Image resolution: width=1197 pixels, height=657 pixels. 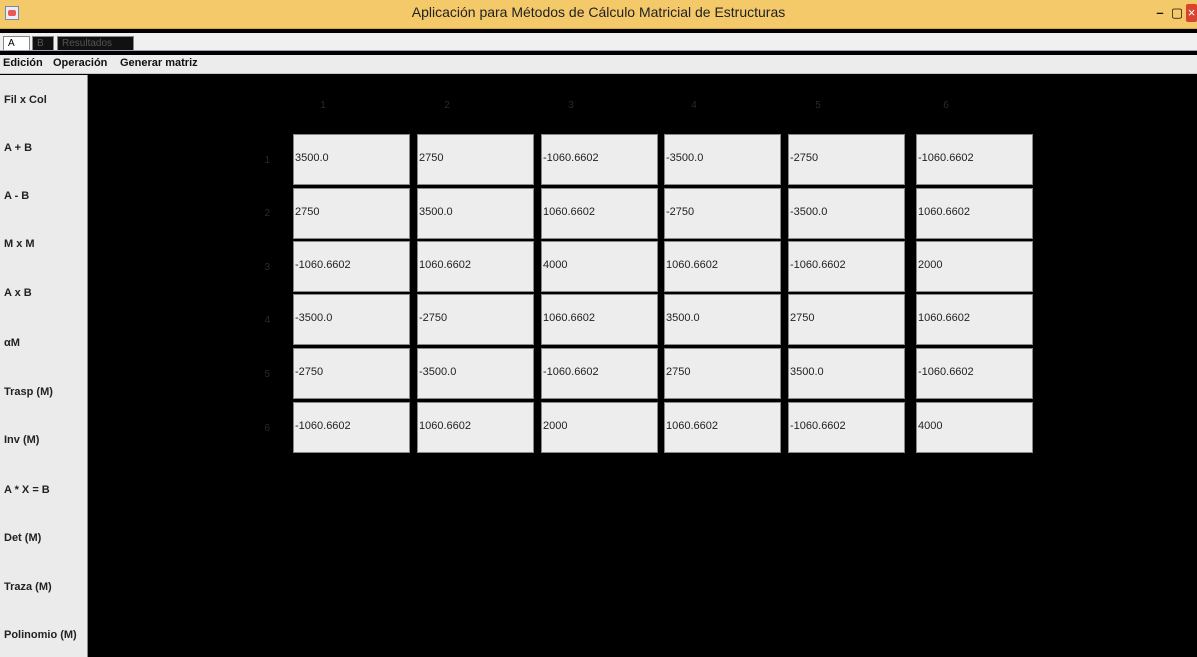 I want to click on tab-resultados: Resultados, so click(x=95, y=43).